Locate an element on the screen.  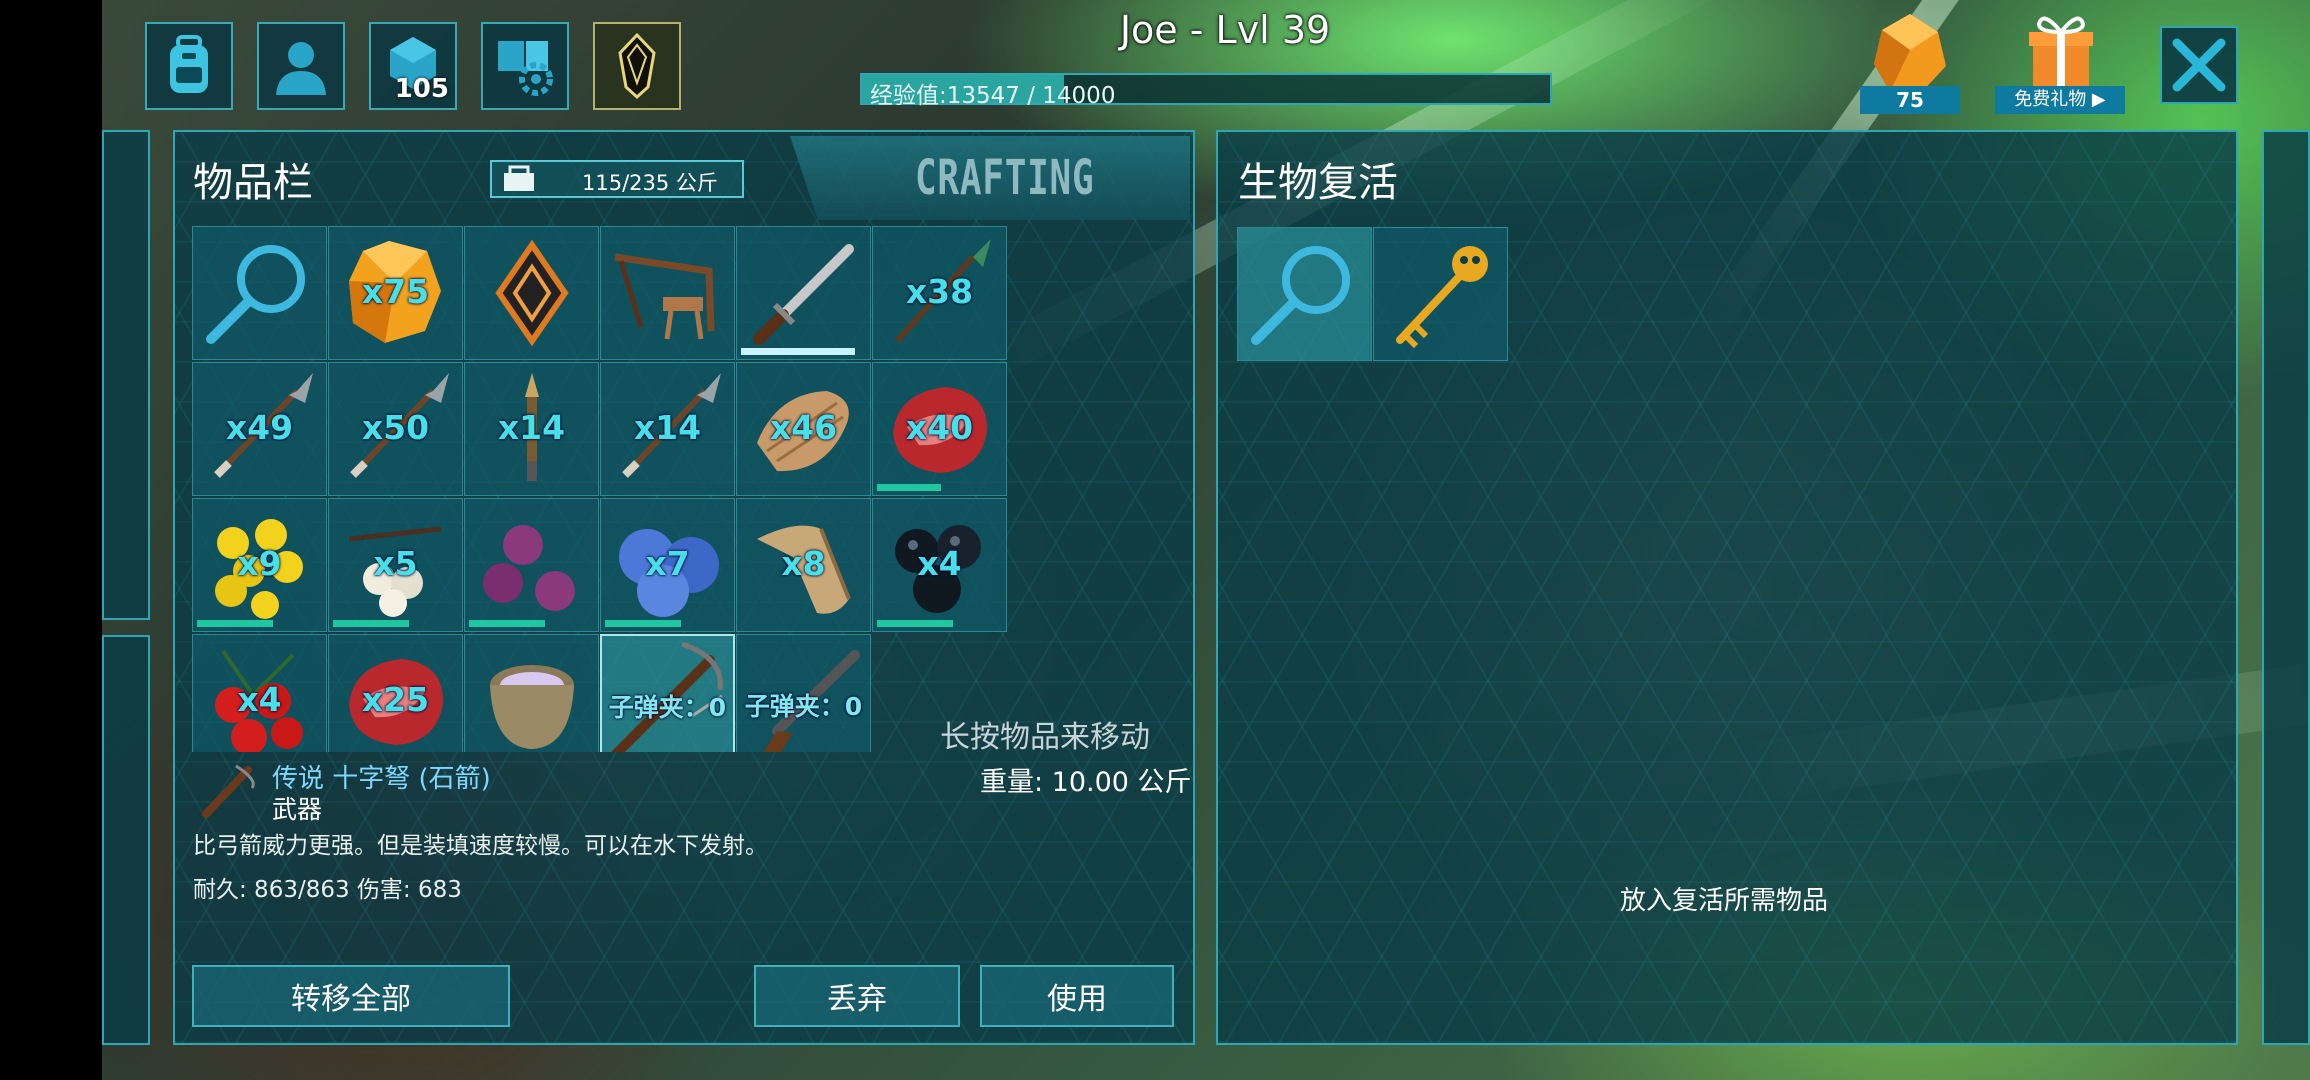
move-hint: 长按物品来移动 is located at coordinates (1045, 737).